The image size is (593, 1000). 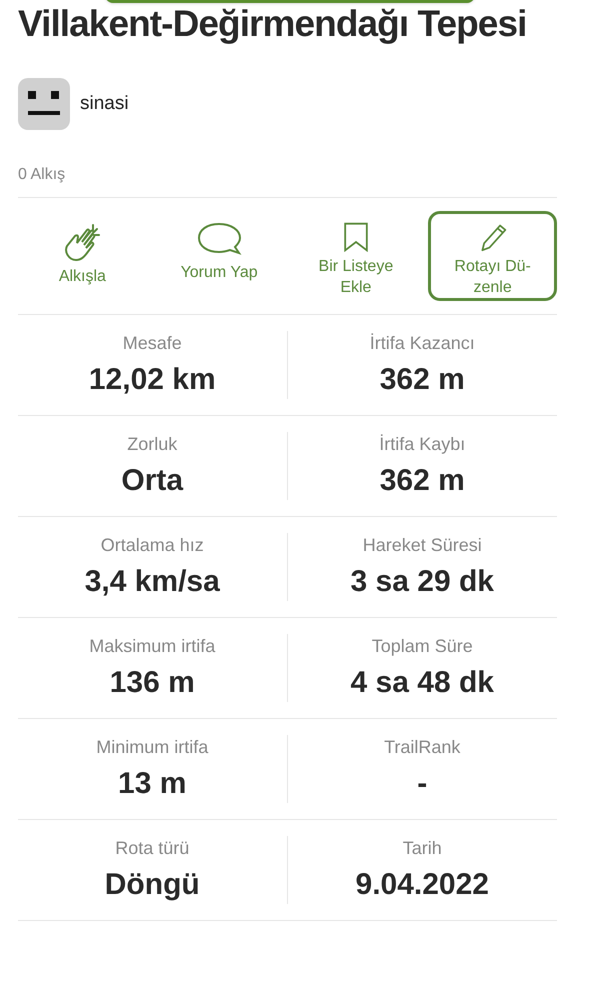 What do you see at coordinates (219, 240) in the screenshot?
I see `speech-bubble-icon` at bounding box center [219, 240].